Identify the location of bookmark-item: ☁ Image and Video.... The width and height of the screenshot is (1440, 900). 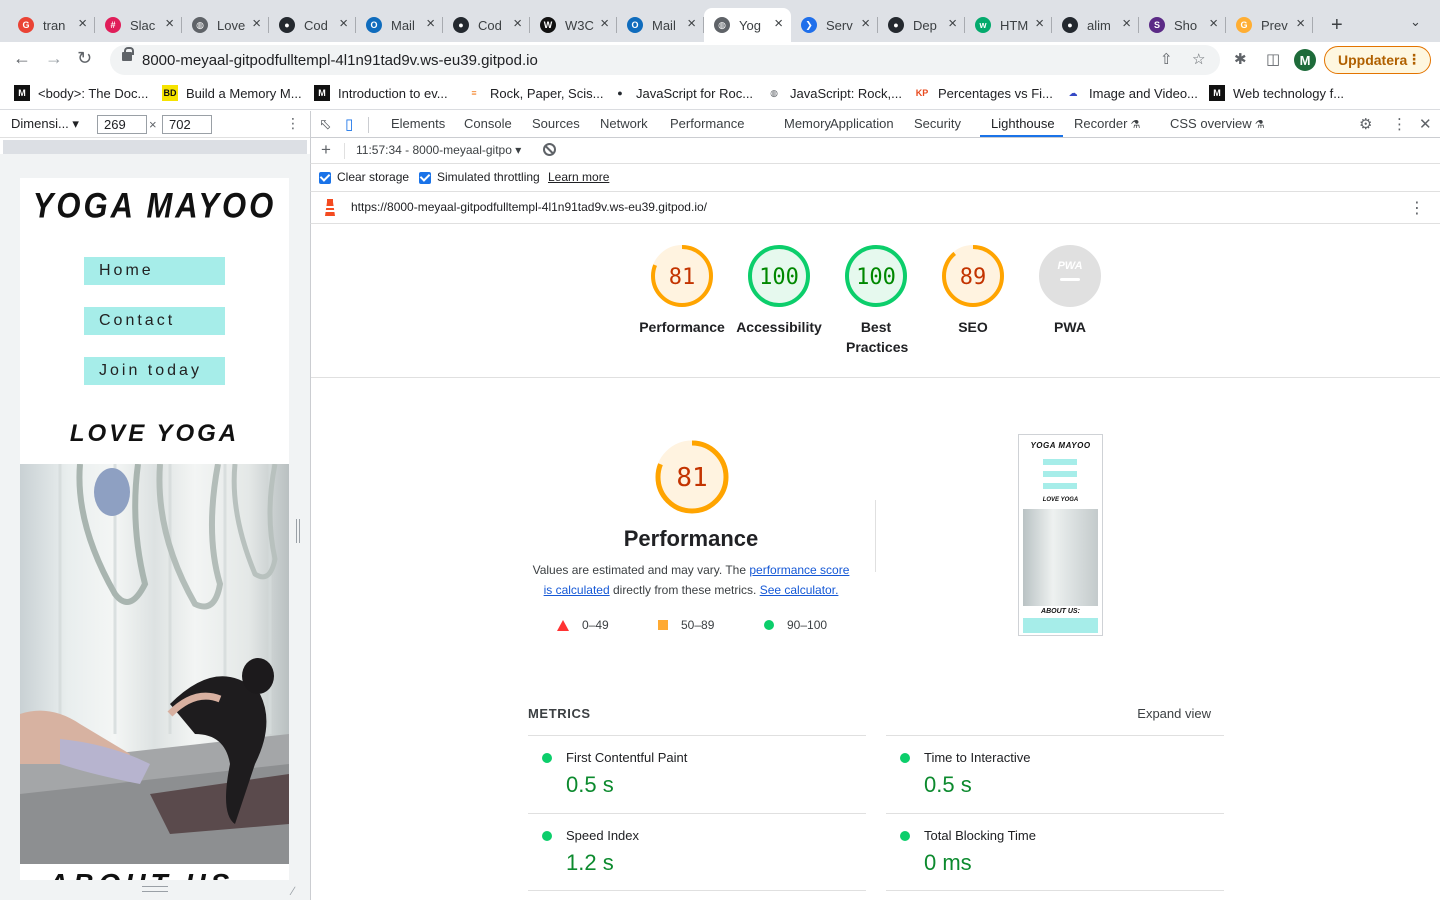
(1131, 93).